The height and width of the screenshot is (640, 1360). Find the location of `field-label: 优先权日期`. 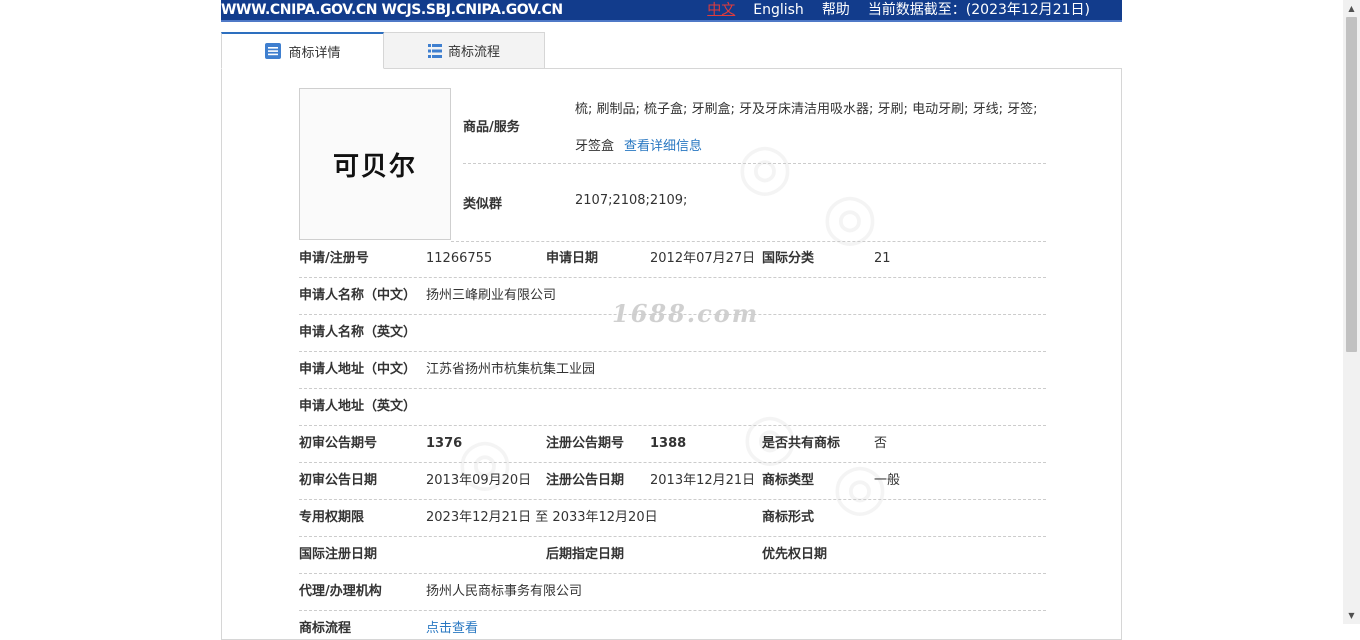

field-label: 优先权日期 is located at coordinates (795, 554).